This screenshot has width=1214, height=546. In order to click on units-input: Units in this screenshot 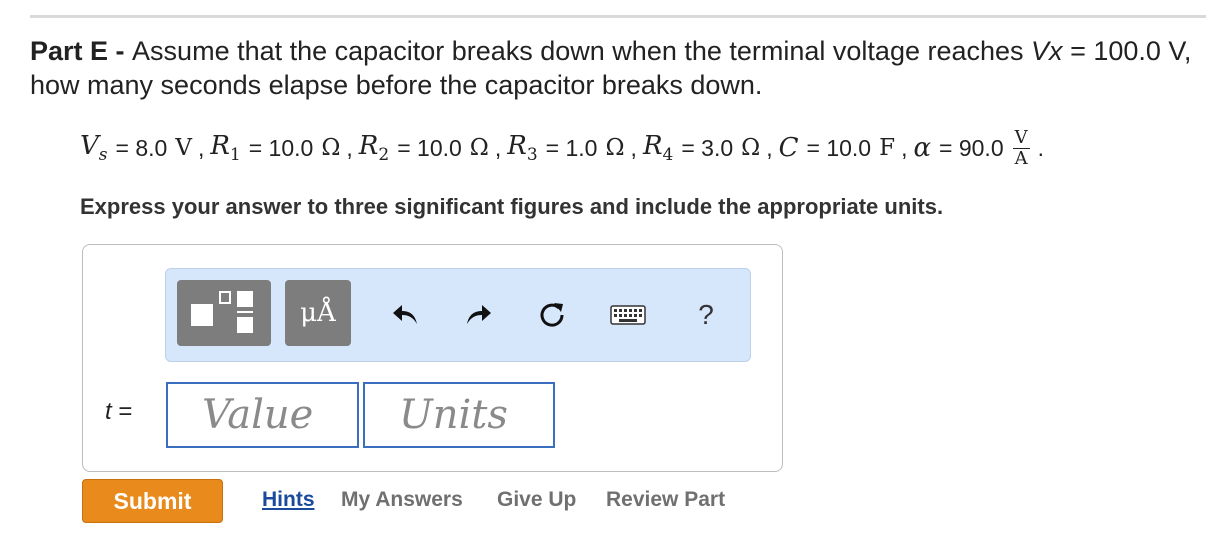, I will do `click(459, 415)`.